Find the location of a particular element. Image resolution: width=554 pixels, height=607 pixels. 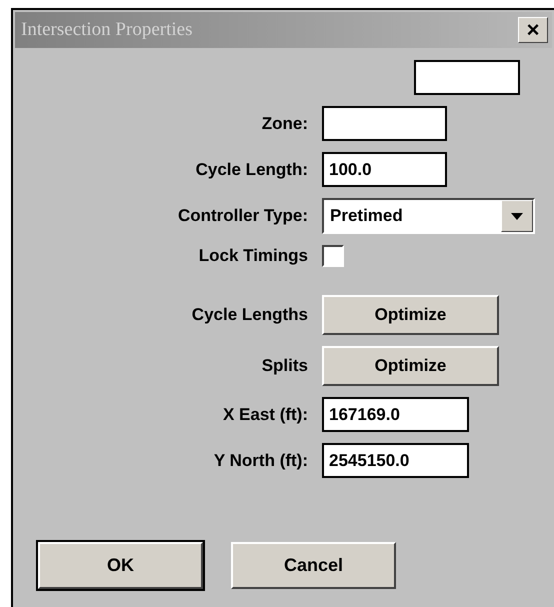

field-label: Lock Timings is located at coordinates (253, 256).